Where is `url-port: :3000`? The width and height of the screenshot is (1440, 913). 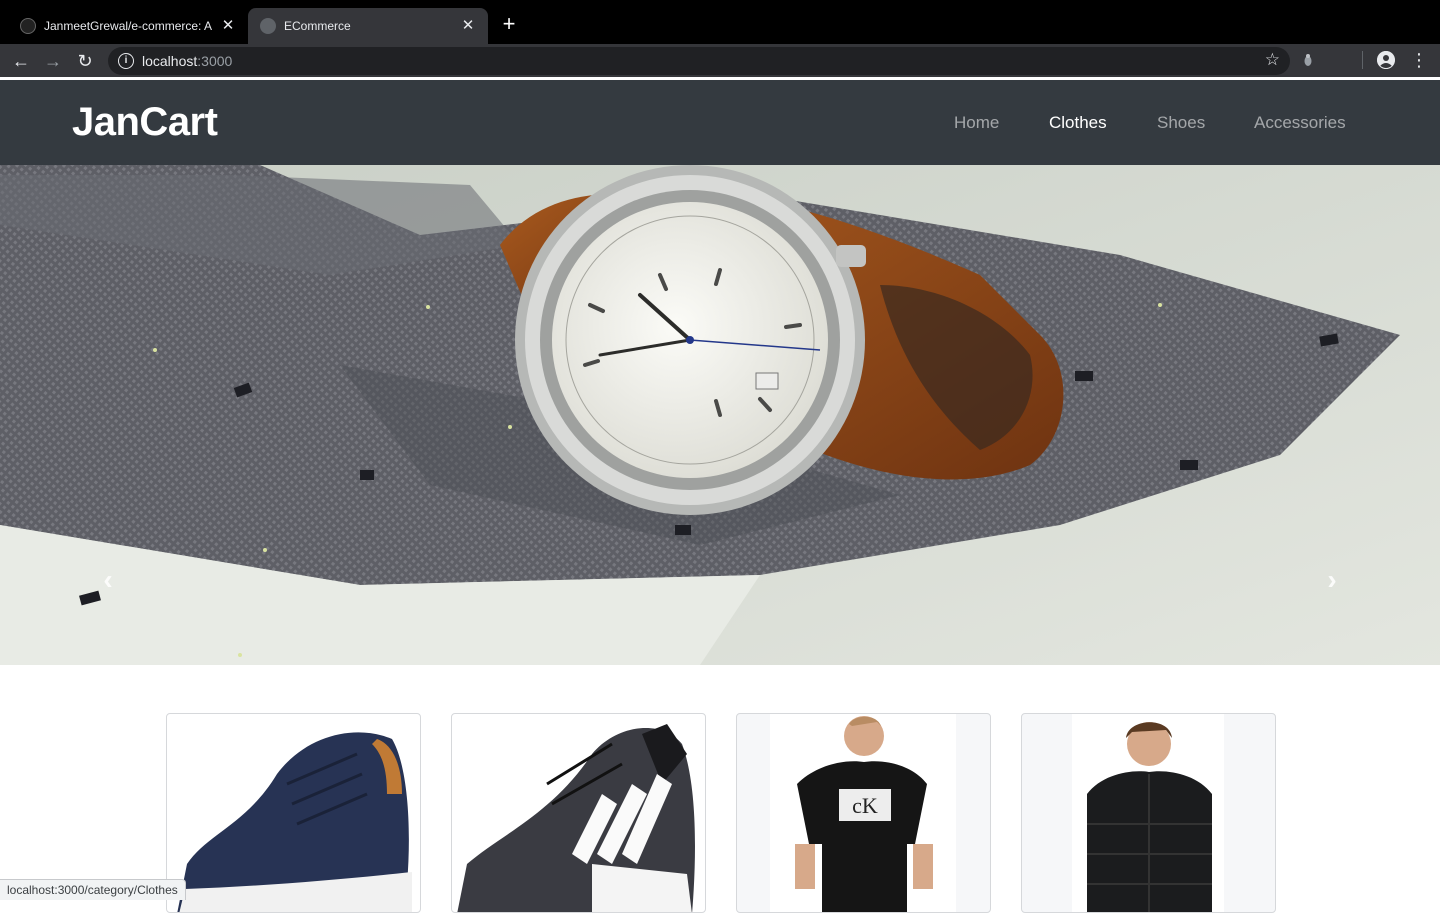
url-port: :3000 is located at coordinates (215, 61).